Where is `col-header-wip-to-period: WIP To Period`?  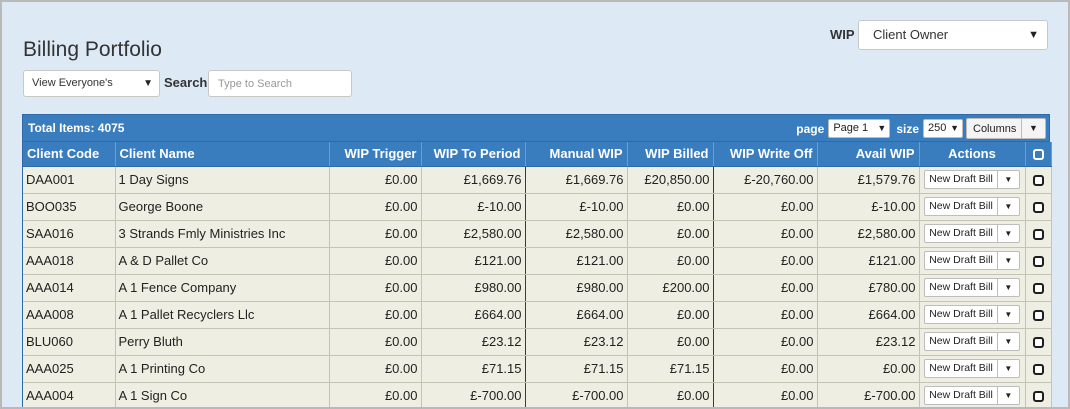 col-header-wip-to-period: WIP To Period is located at coordinates (473, 154).